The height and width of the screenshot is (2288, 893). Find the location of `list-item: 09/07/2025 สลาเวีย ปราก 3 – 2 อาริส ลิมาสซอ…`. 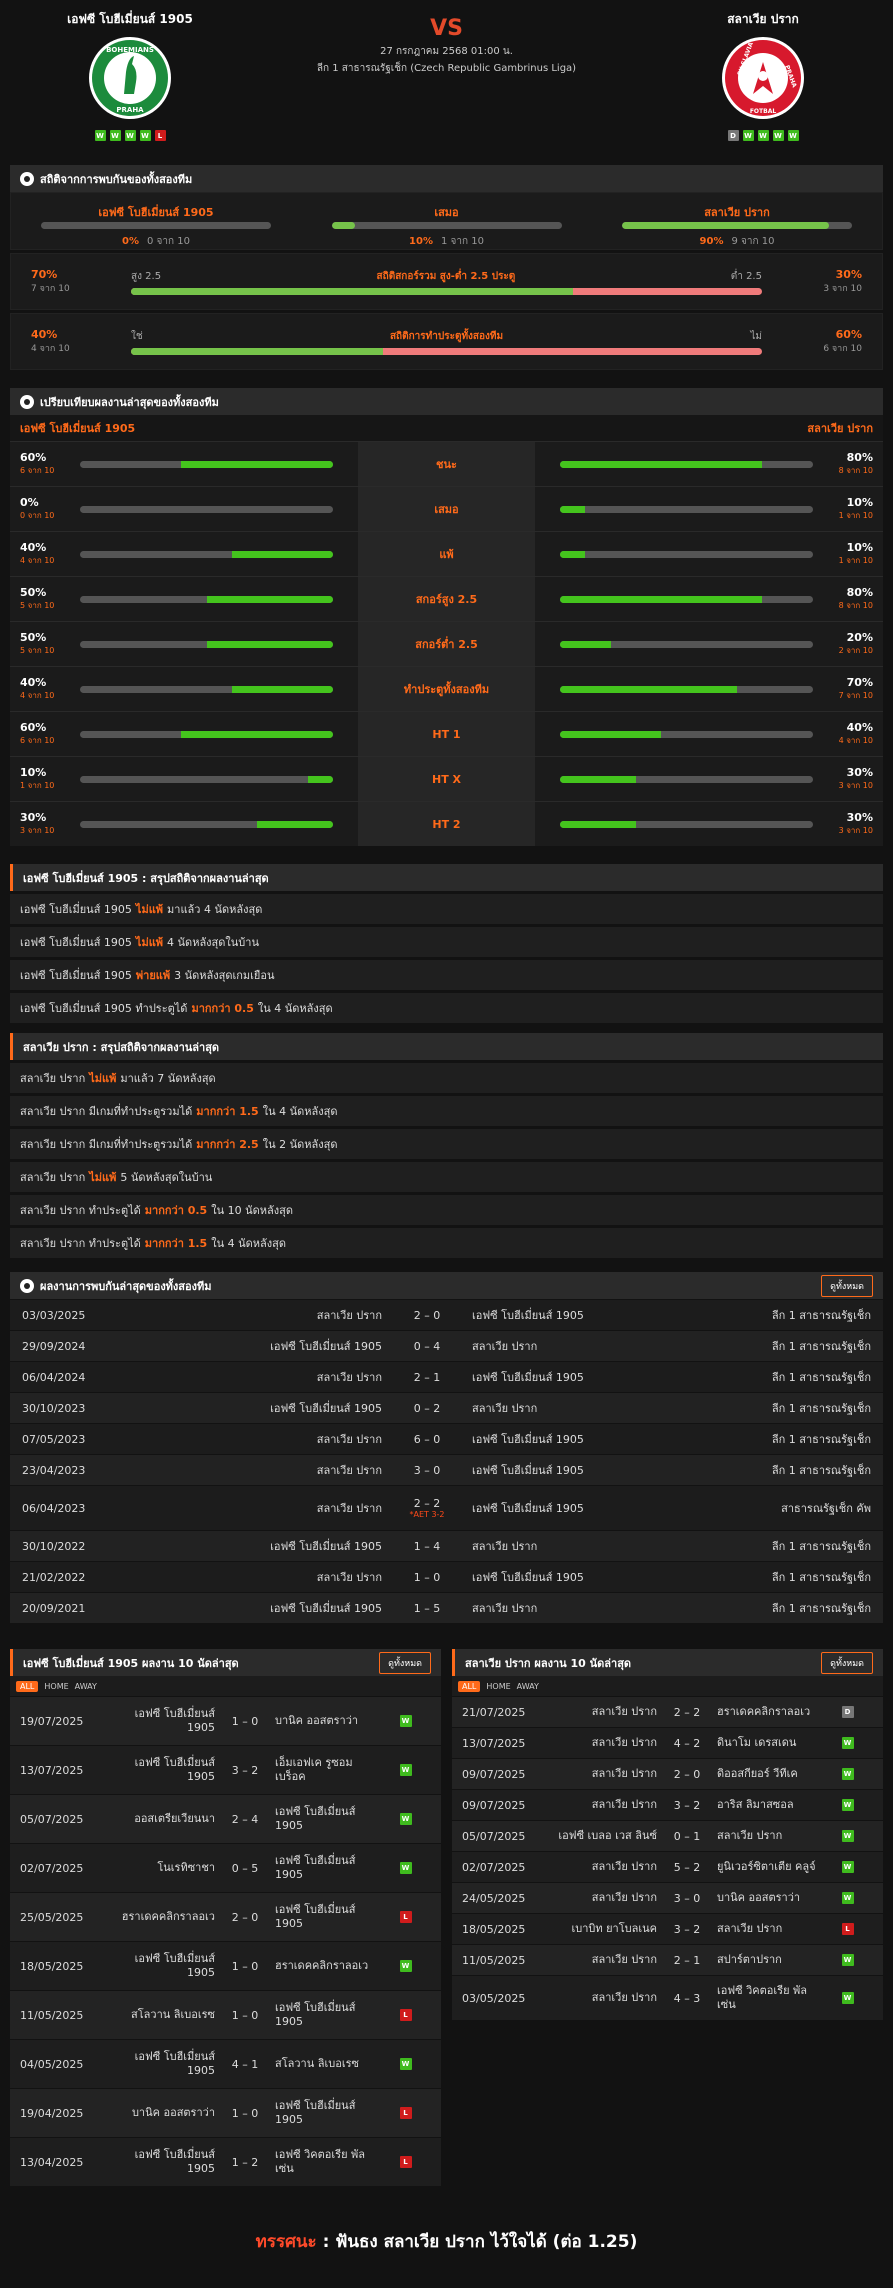

list-item: 09/07/2025 สลาเวีย ปราก 3 – 2 อาริส ลิมาสซอ… is located at coordinates (667, 1805).